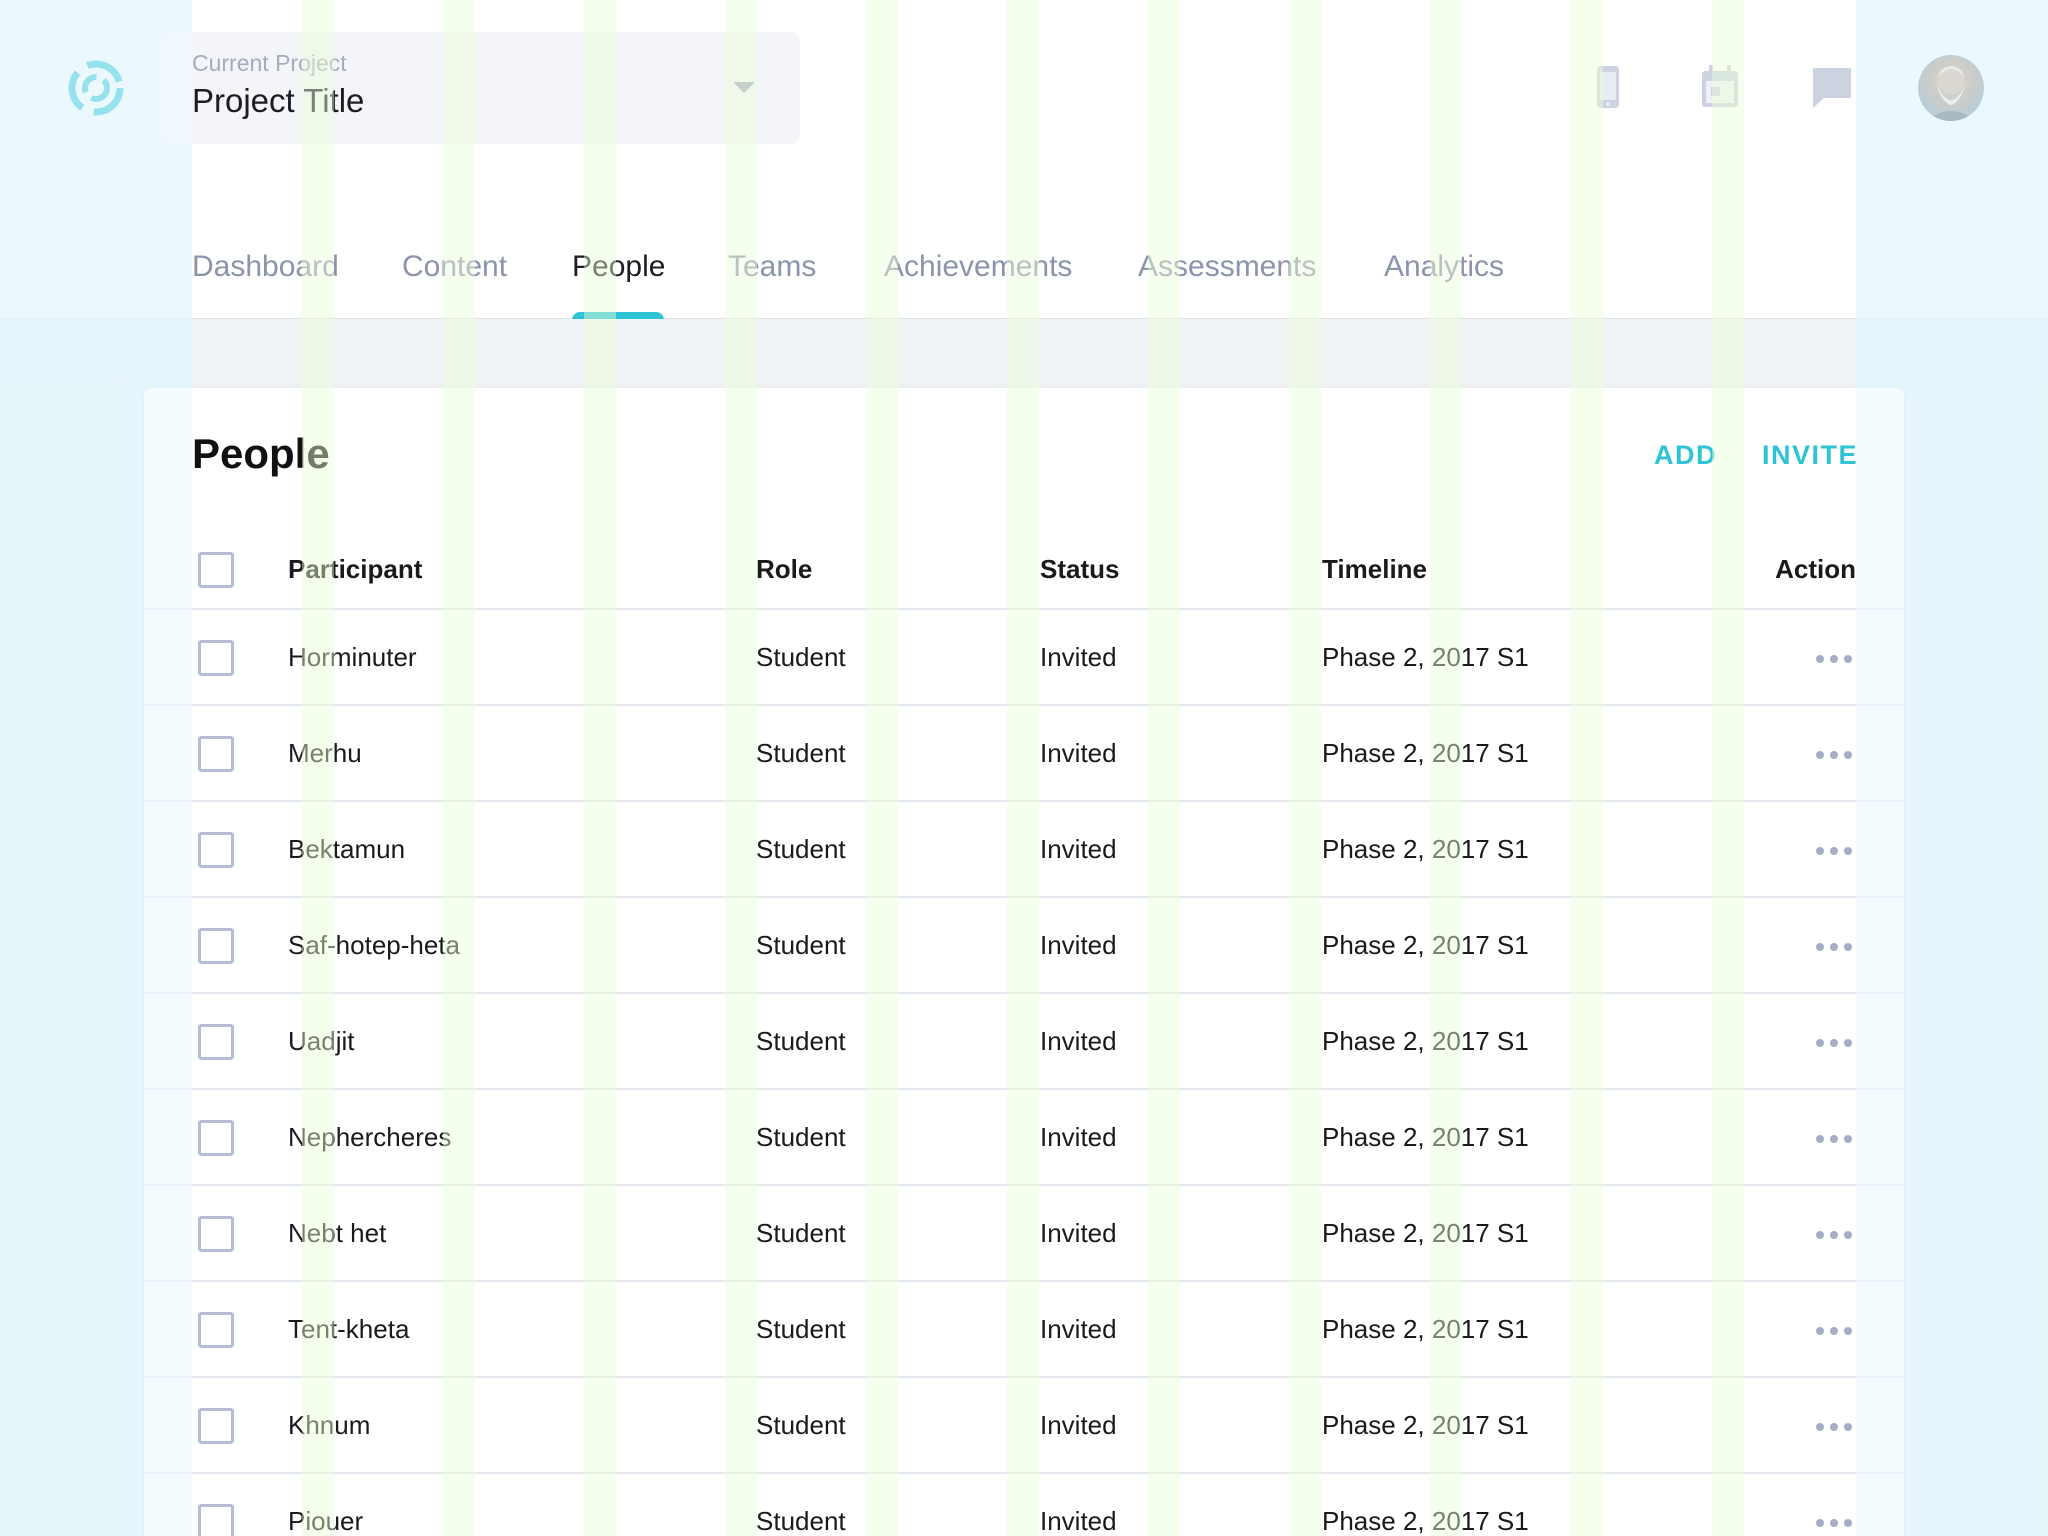 This screenshot has width=2048, height=1536. I want to click on project-selector-label: Current Project, so click(269, 63).